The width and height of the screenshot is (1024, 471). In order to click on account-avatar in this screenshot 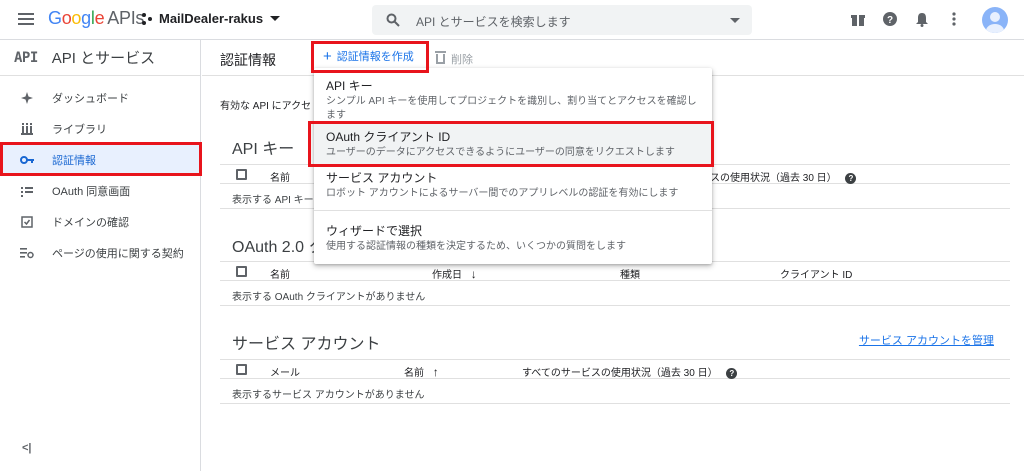, I will do `click(995, 20)`.